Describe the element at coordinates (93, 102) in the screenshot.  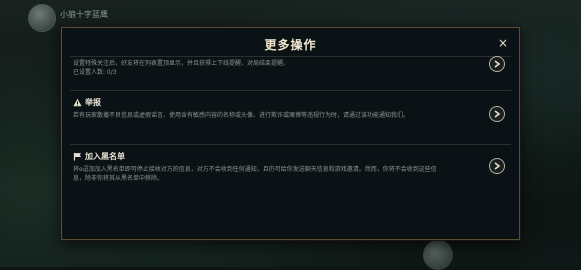
I see `report-title: 举报` at that location.